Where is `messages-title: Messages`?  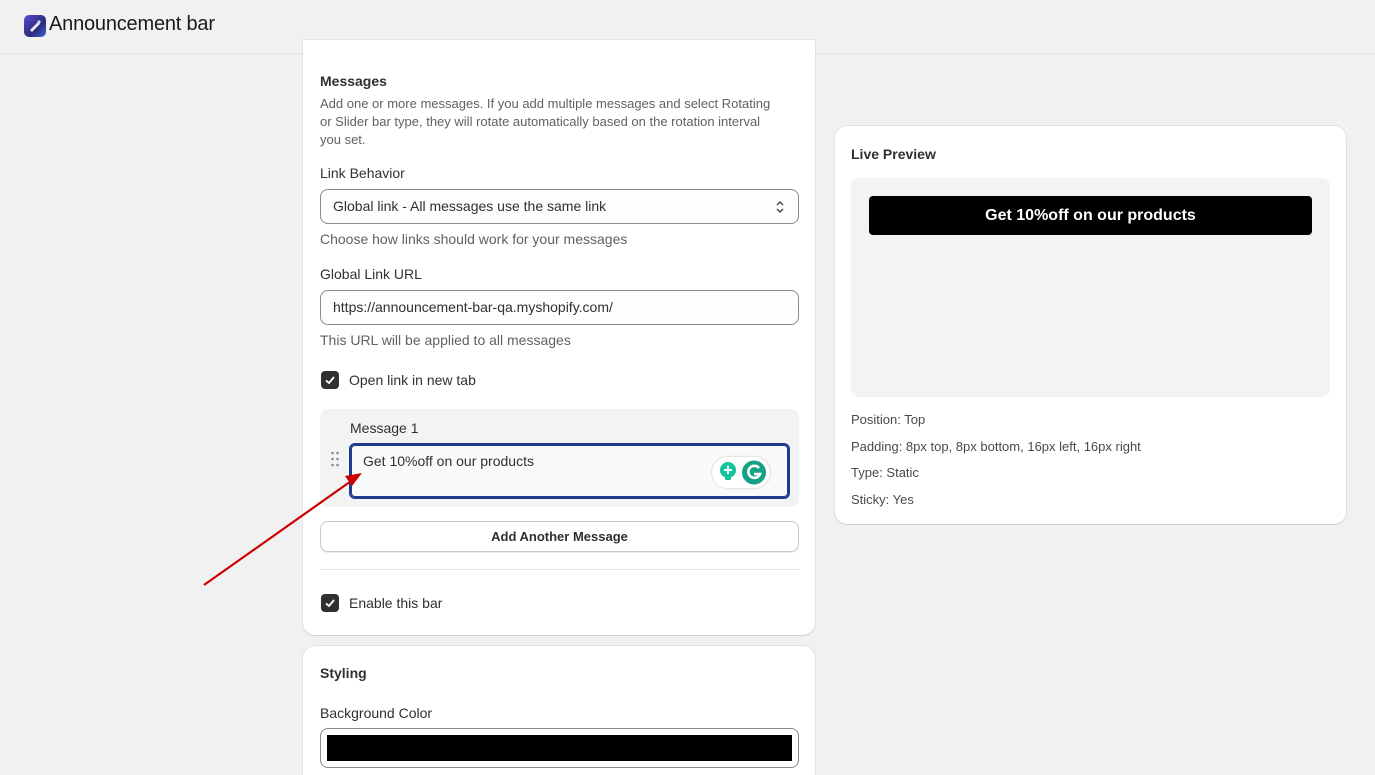
messages-title: Messages is located at coordinates (353, 81).